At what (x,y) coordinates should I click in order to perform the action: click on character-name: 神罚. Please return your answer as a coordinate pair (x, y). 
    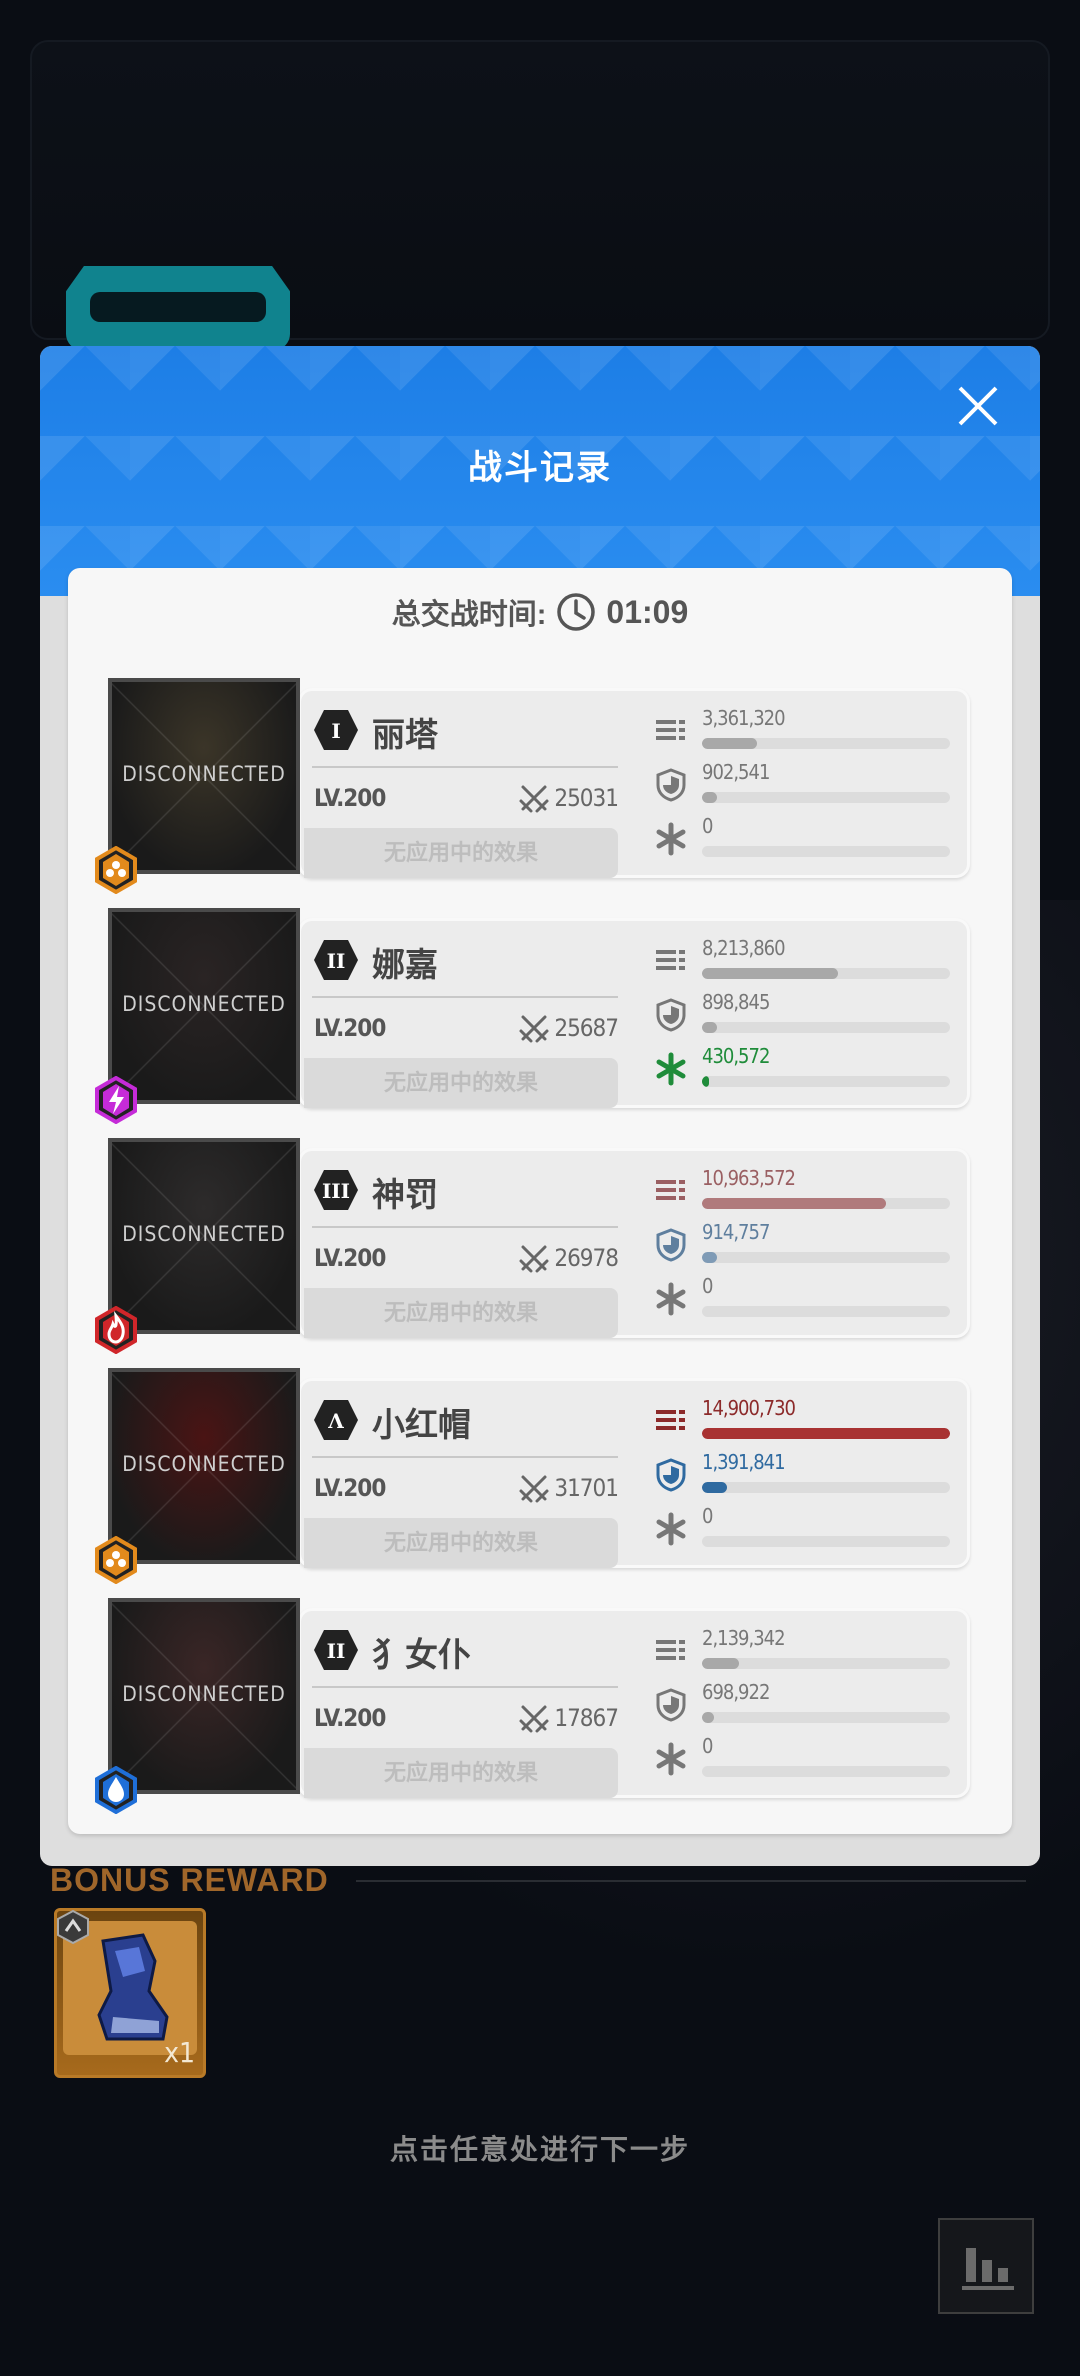
    Looking at the image, I should click on (405, 1194).